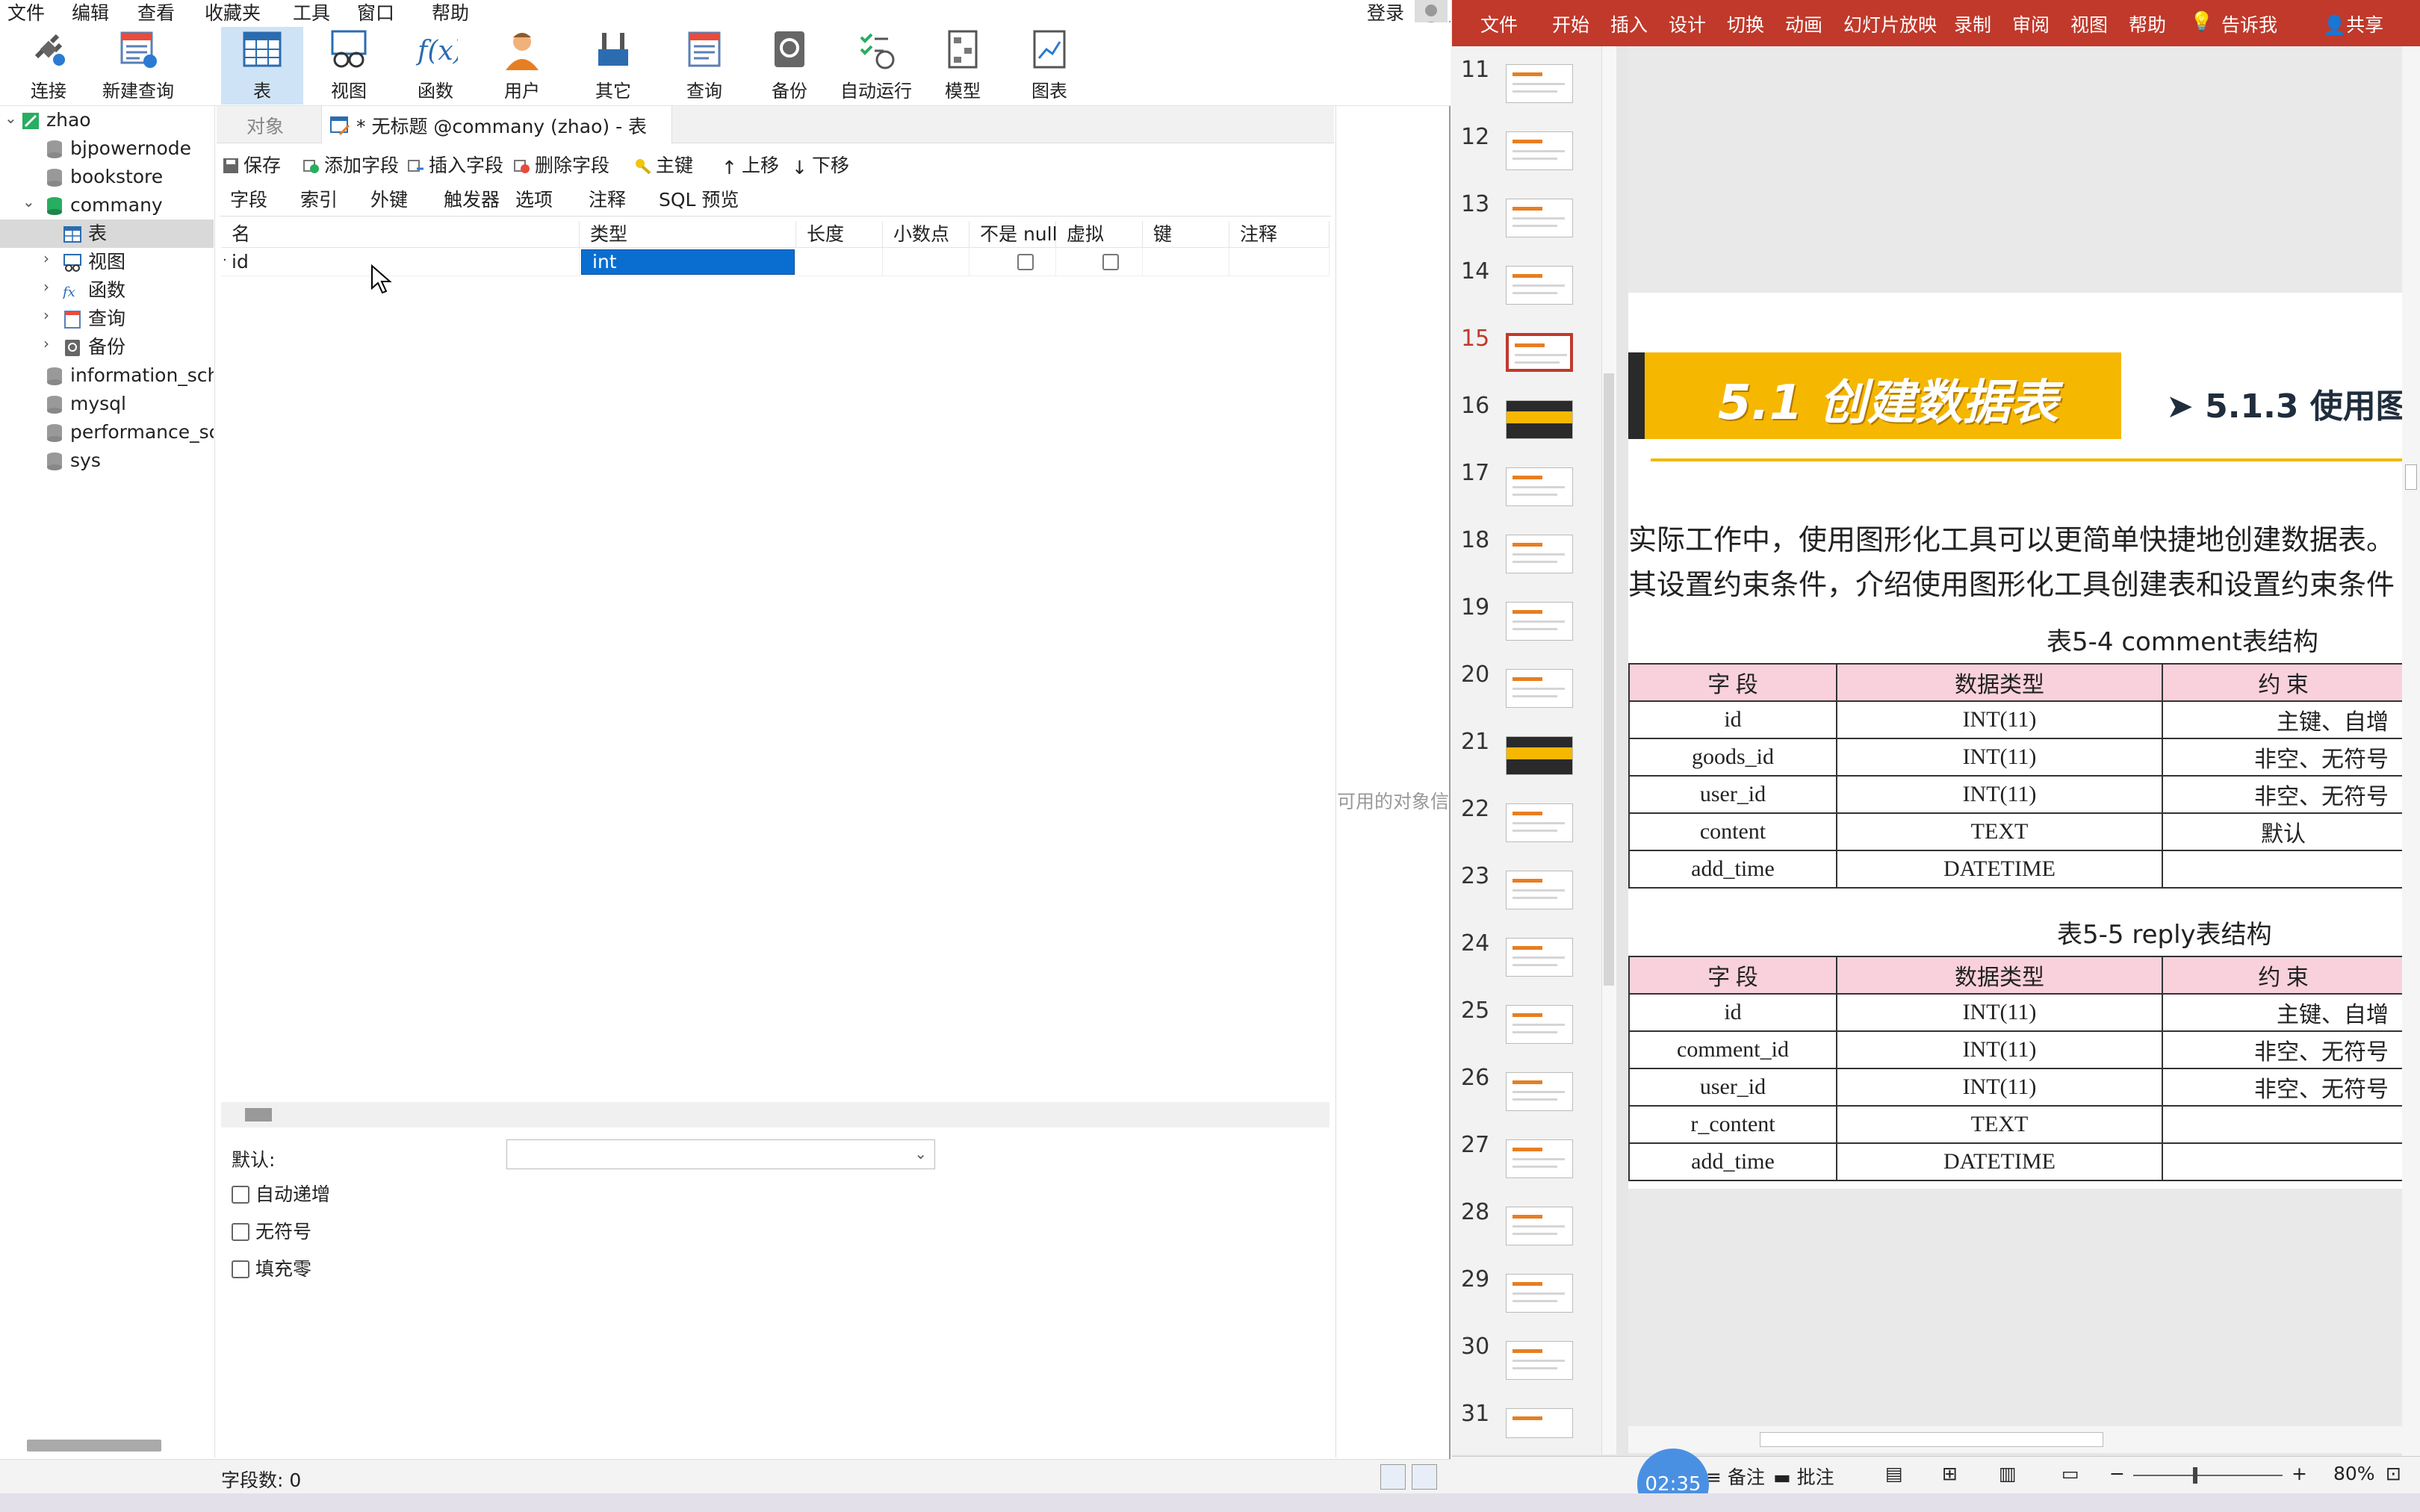 The width and height of the screenshot is (2420, 1512). I want to click on primary-key-button: 主键, so click(664, 164).